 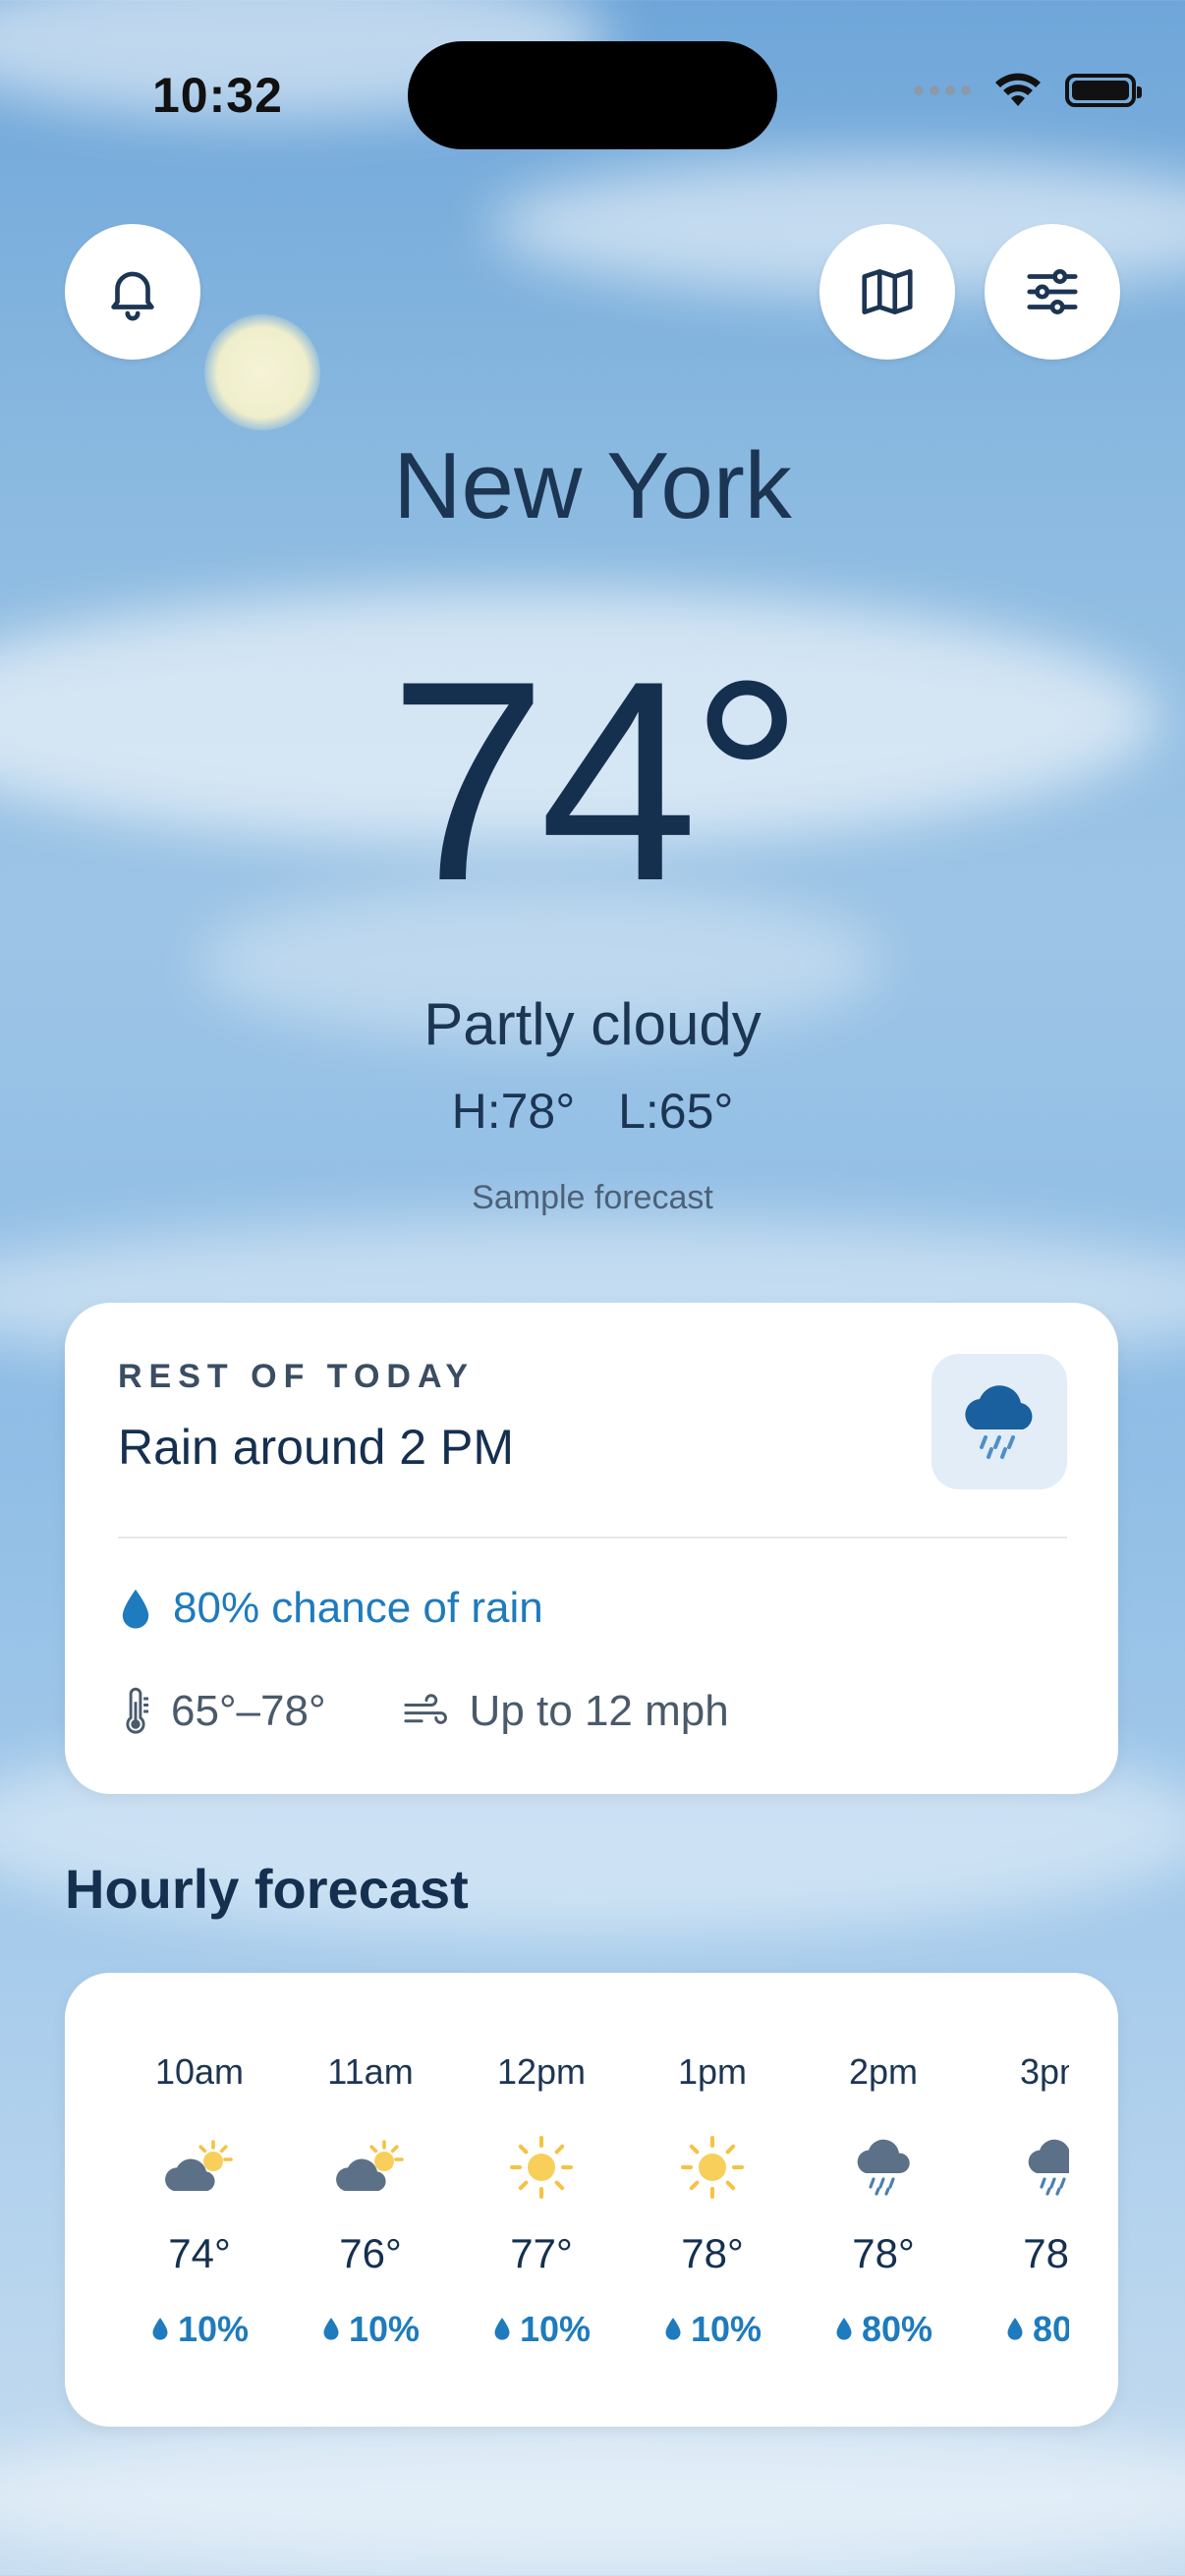 What do you see at coordinates (217, 95) in the screenshot?
I see `status-time: 10:32` at bounding box center [217, 95].